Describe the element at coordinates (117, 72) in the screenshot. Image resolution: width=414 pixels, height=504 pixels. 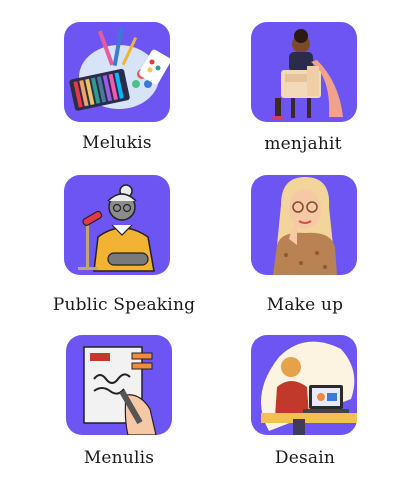
I see `painting-palette-icon` at that location.